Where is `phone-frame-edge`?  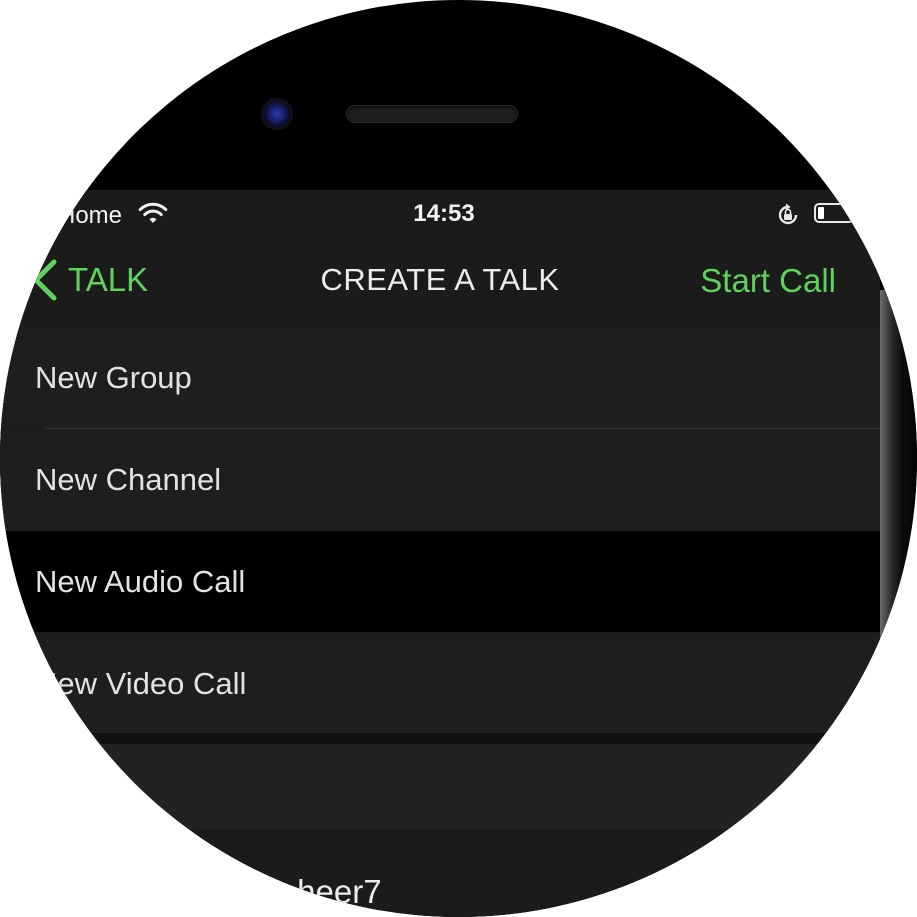 phone-frame-edge is located at coordinates (898, 603).